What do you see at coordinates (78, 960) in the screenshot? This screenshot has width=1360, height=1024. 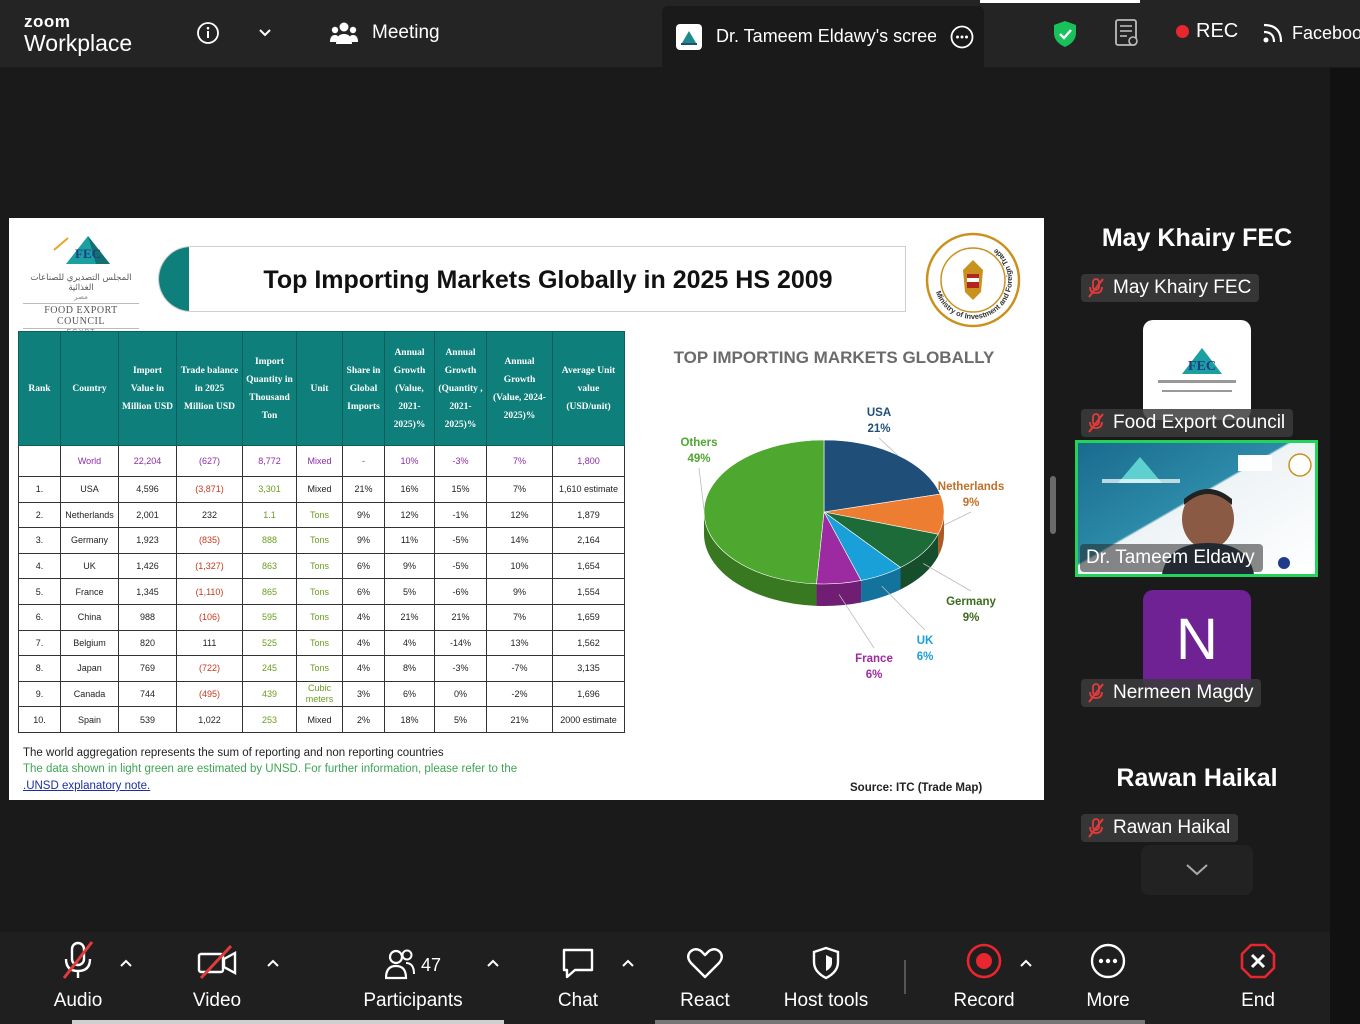 I see `muted-mic-icon` at bounding box center [78, 960].